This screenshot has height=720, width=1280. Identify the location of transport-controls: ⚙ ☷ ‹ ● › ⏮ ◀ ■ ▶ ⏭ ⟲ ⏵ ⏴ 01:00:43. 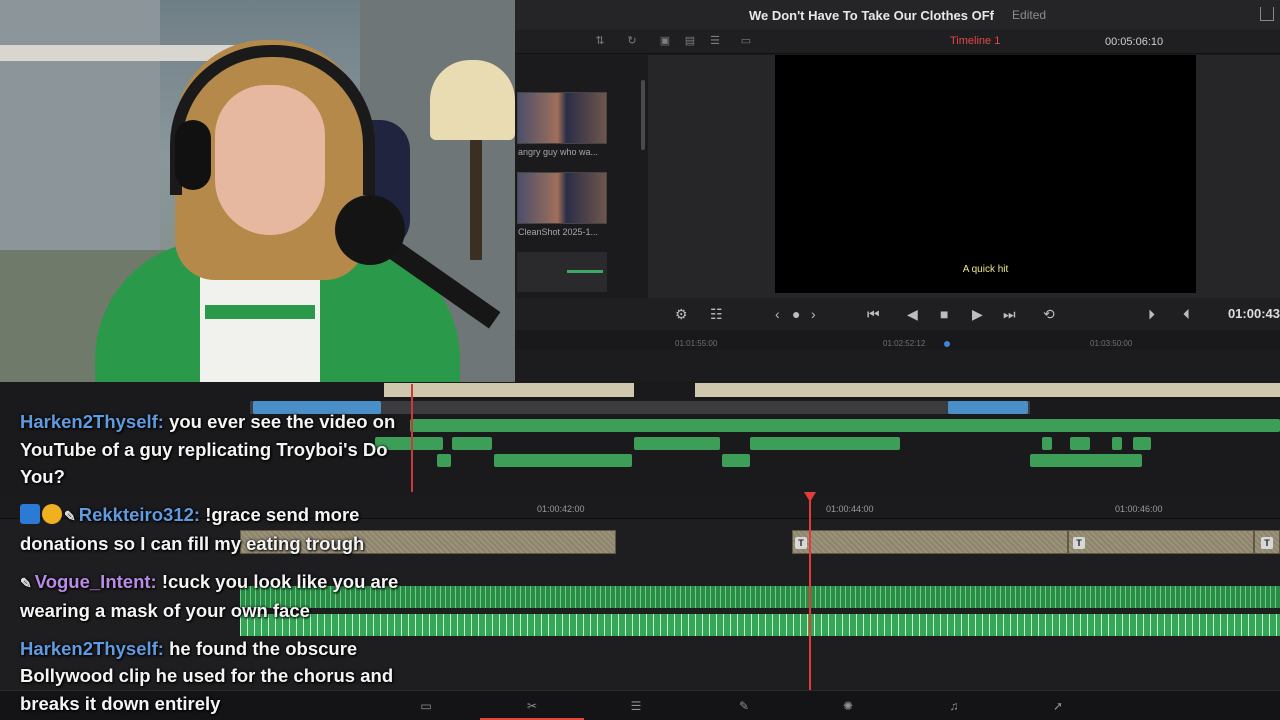
(897, 314).